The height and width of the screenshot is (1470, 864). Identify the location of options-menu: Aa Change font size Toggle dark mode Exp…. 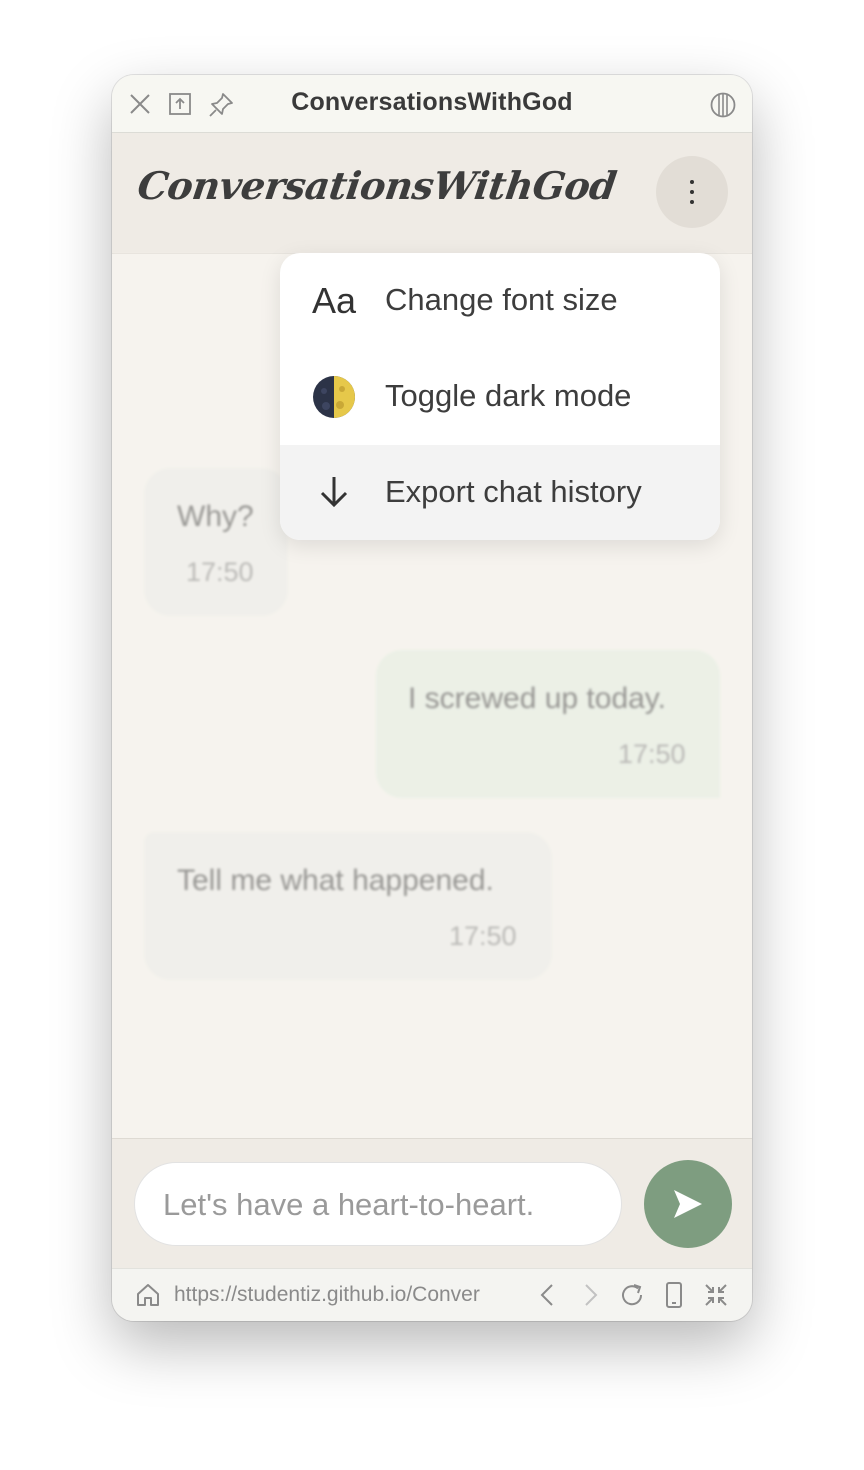
(500, 396).